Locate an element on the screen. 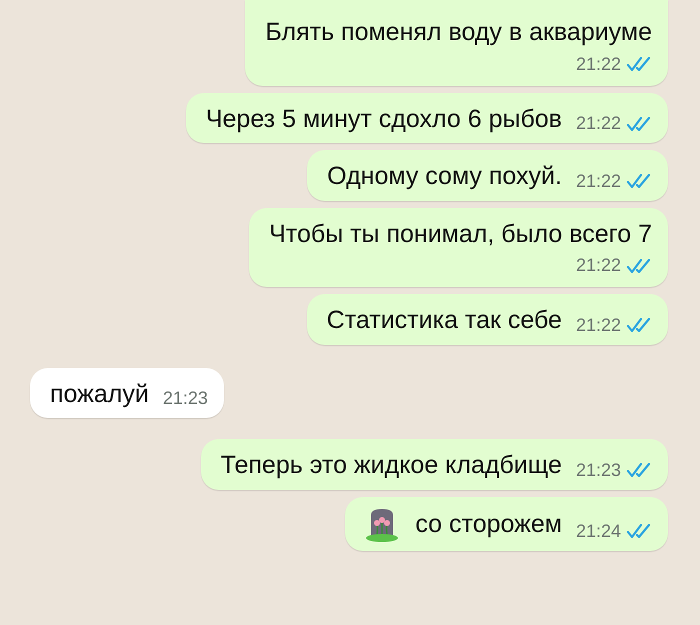  message-text: Одному сому похуй. is located at coordinates (444, 176).